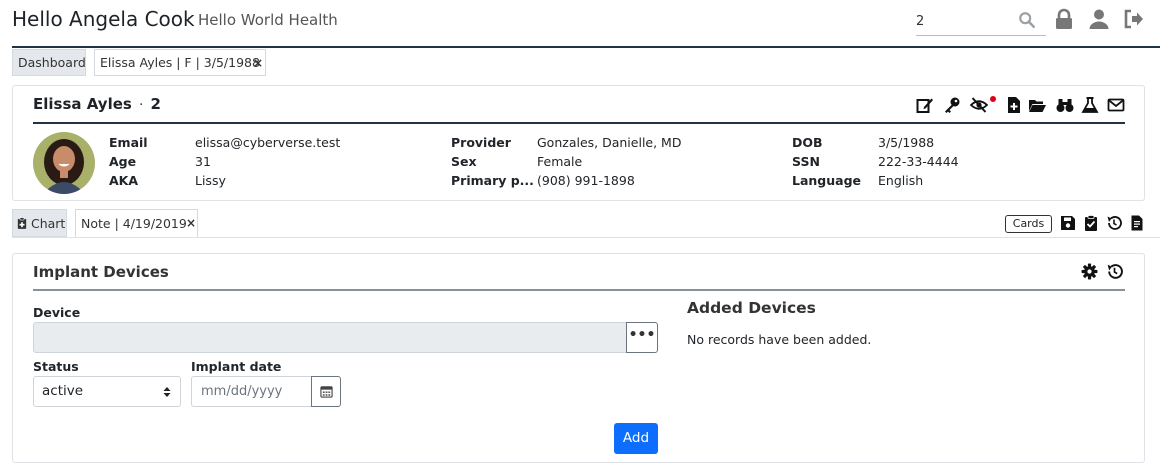 This screenshot has width=1160, height=474. Describe the element at coordinates (918, 161) in the screenshot. I see `ssn-value: 222-33-4444` at that location.